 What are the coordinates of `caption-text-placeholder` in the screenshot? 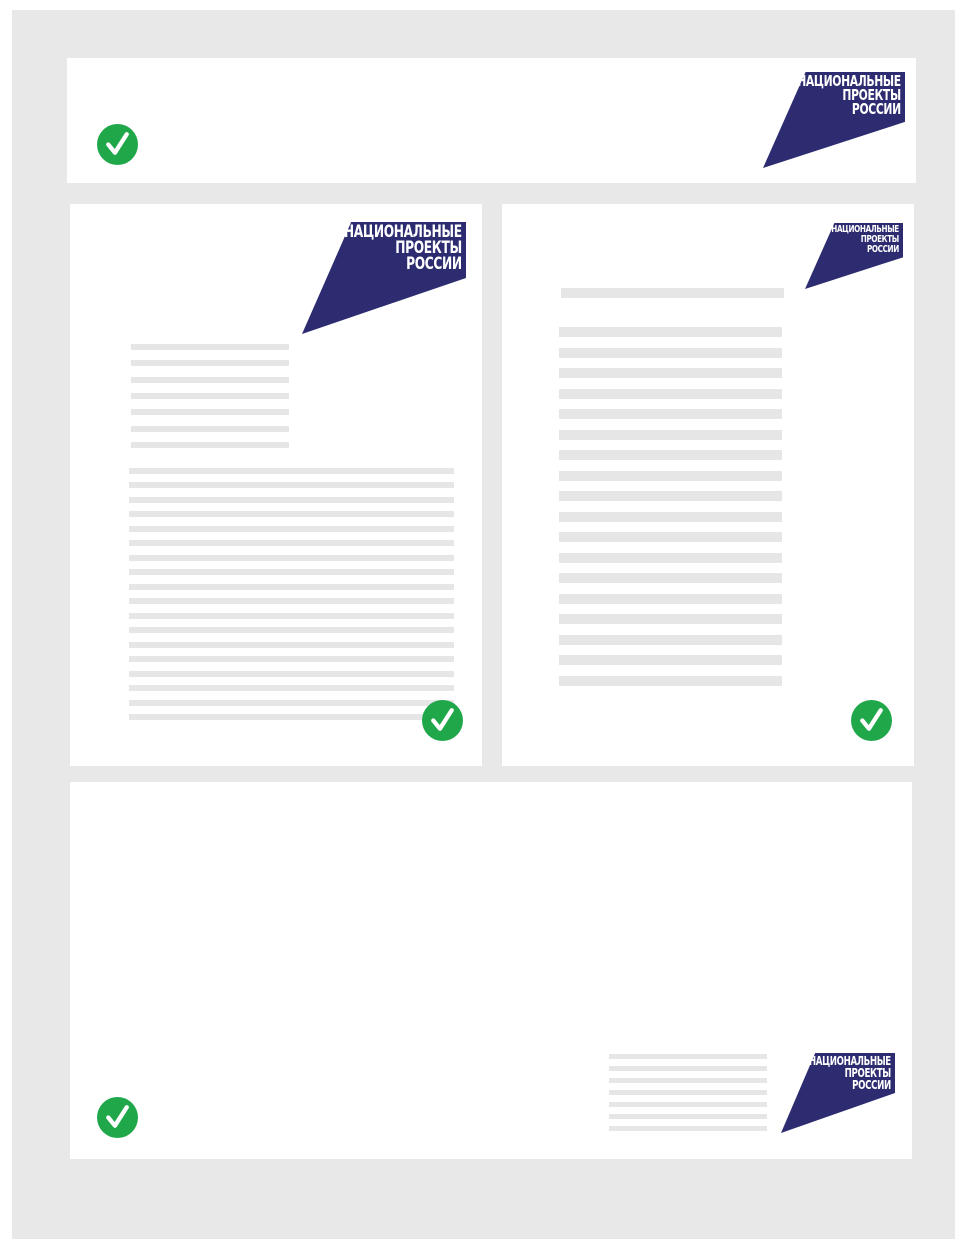 It's located at (688, 1094).